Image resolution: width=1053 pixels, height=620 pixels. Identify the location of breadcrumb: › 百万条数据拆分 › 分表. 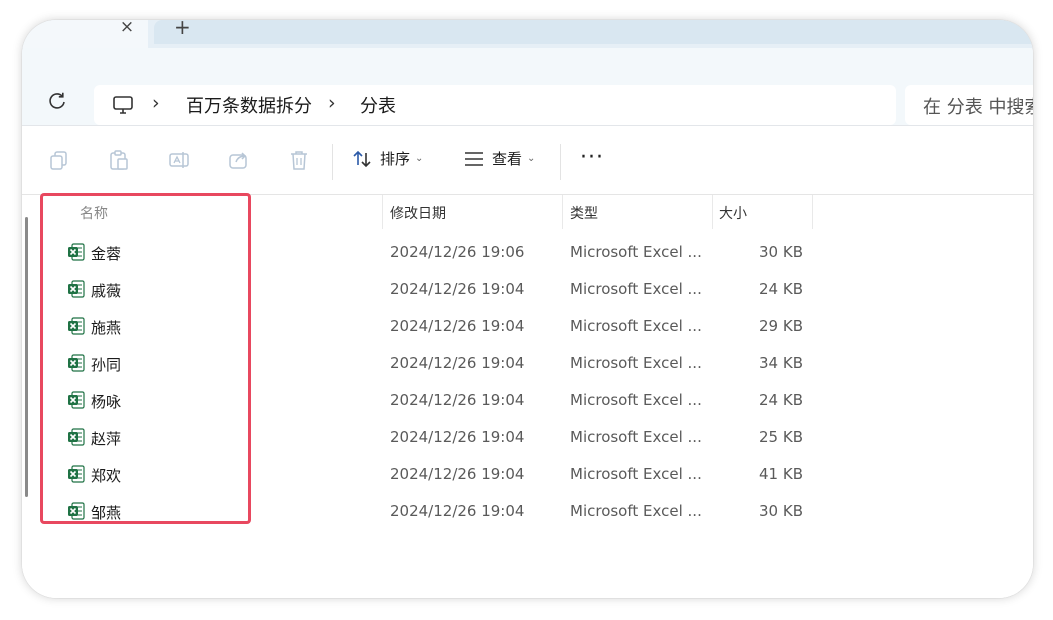
(495, 105).